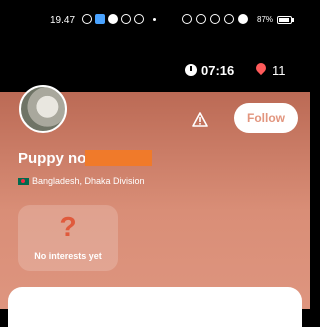  I want to click on interests-card: ? No interests yet, so click(68, 238).